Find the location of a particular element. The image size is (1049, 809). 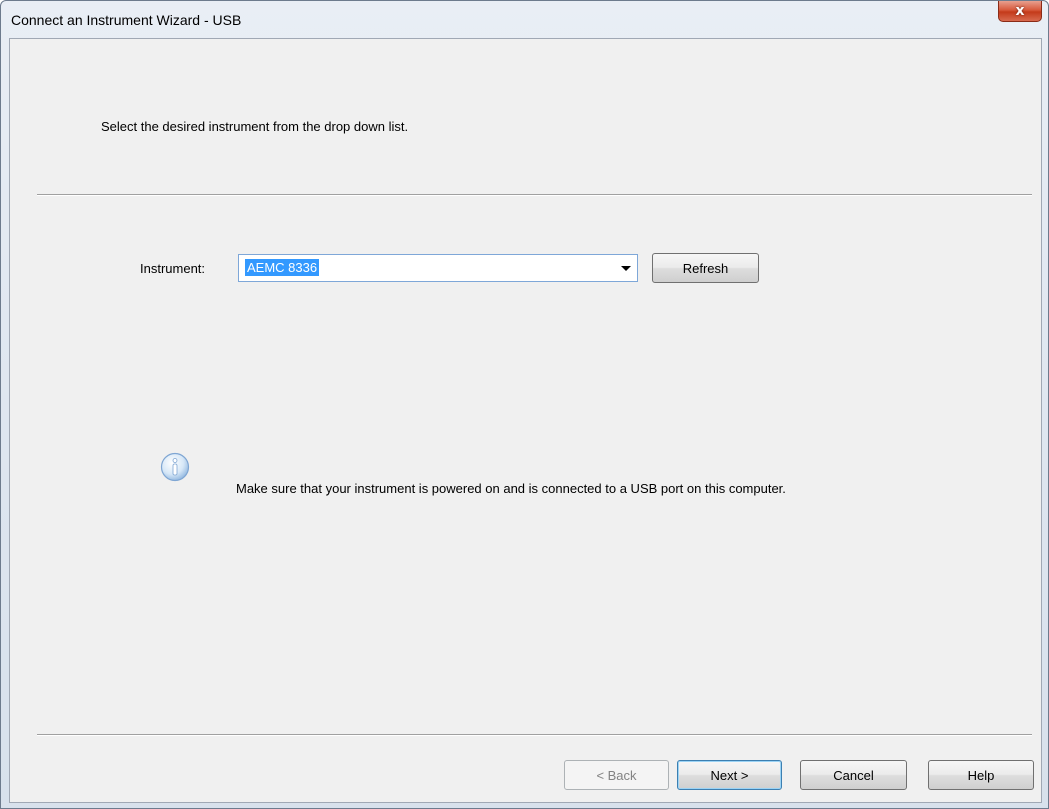

title-bar: Connect an Instrument Wizard - USB x is located at coordinates (524, 20).